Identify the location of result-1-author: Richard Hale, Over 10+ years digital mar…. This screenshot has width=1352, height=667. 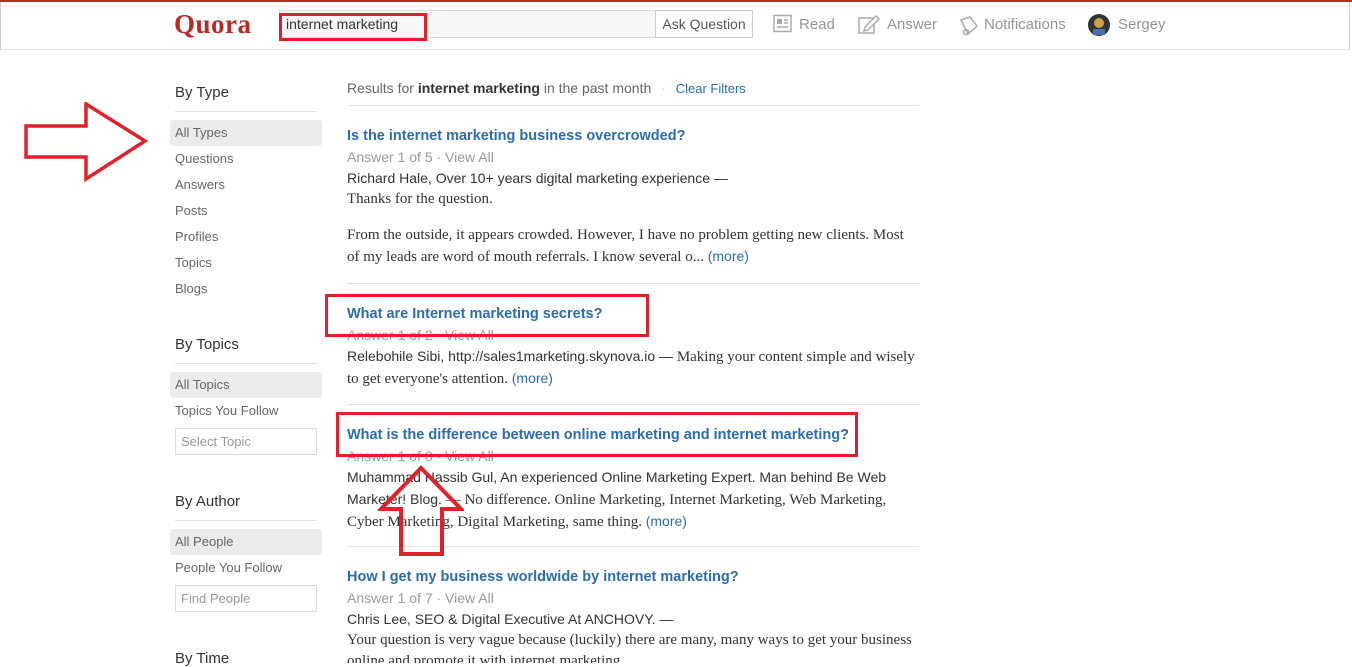
(537, 178).